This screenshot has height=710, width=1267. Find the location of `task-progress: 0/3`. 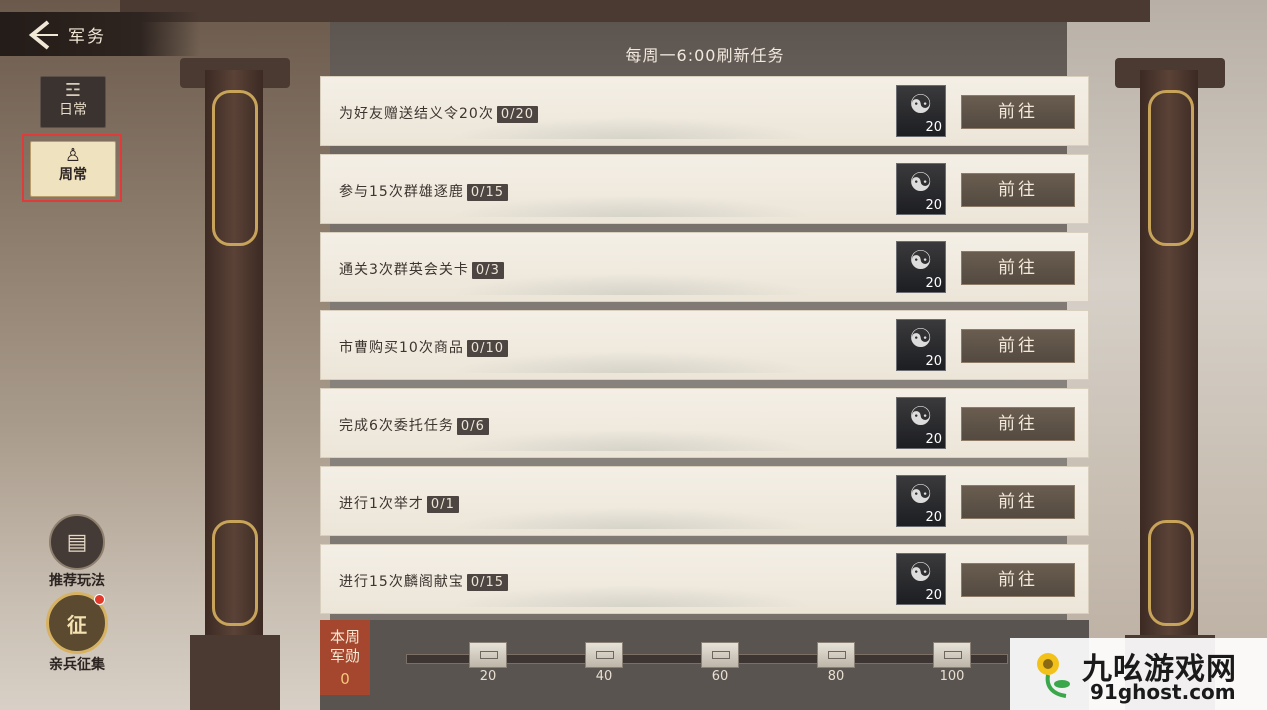

task-progress: 0/3 is located at coordinates (487, 270).